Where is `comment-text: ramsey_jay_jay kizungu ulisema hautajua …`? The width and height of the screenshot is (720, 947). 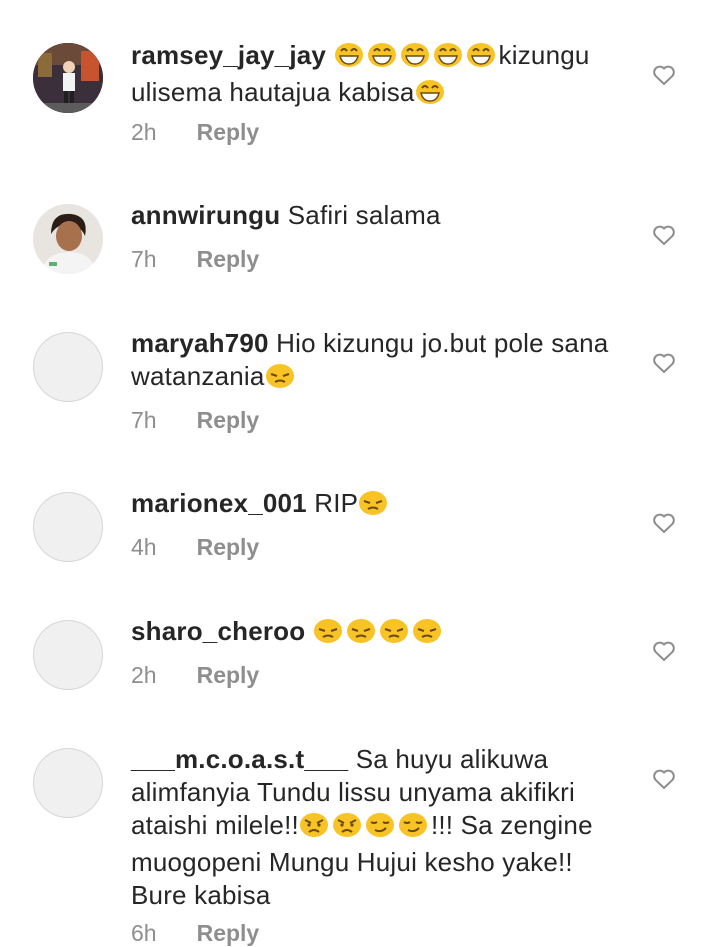
comment-text: ramsey_jay_jay kizungu ulisema hautajua … is located at coordinates (381, 76).